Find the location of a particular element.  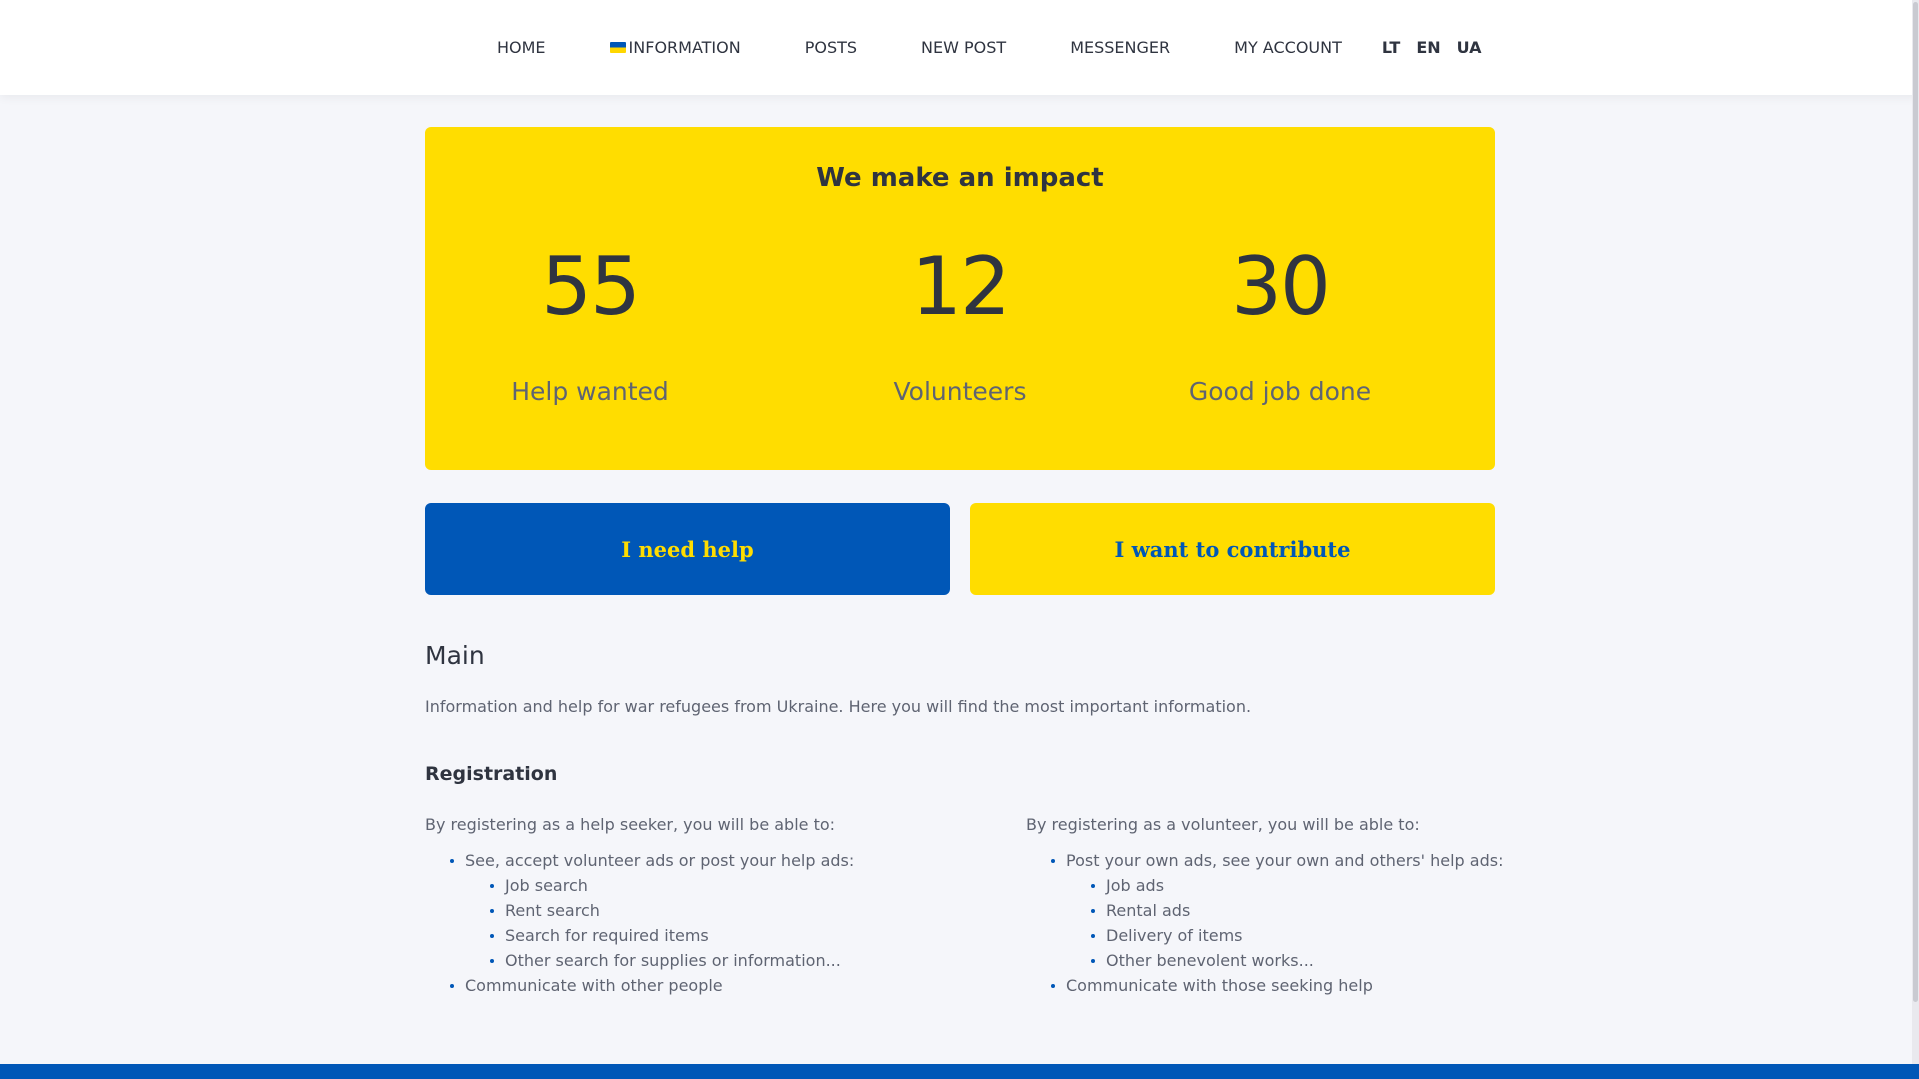

contribute-button: I want to contribute is located at coordinates (1232, 549).